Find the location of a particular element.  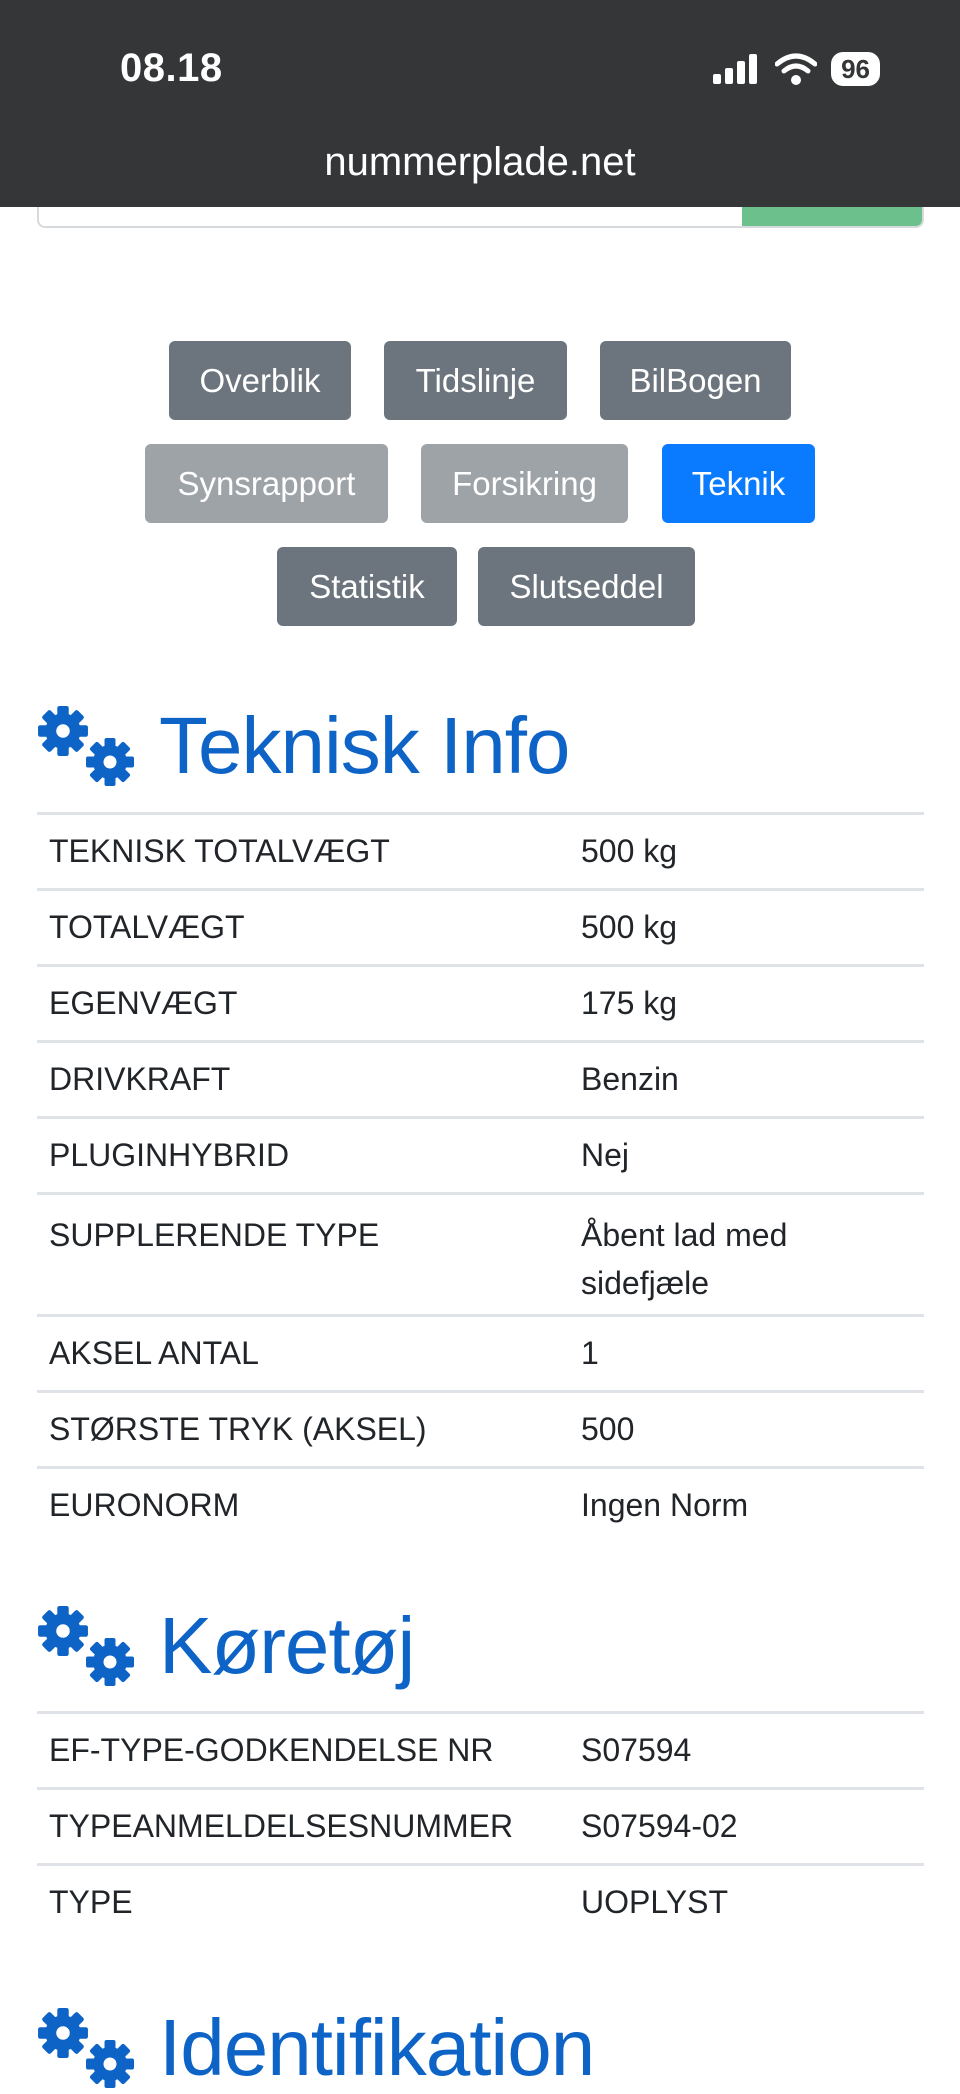

row-key: TYPEANMELDELSESNUMMER is located at coordinates (303, 1826).